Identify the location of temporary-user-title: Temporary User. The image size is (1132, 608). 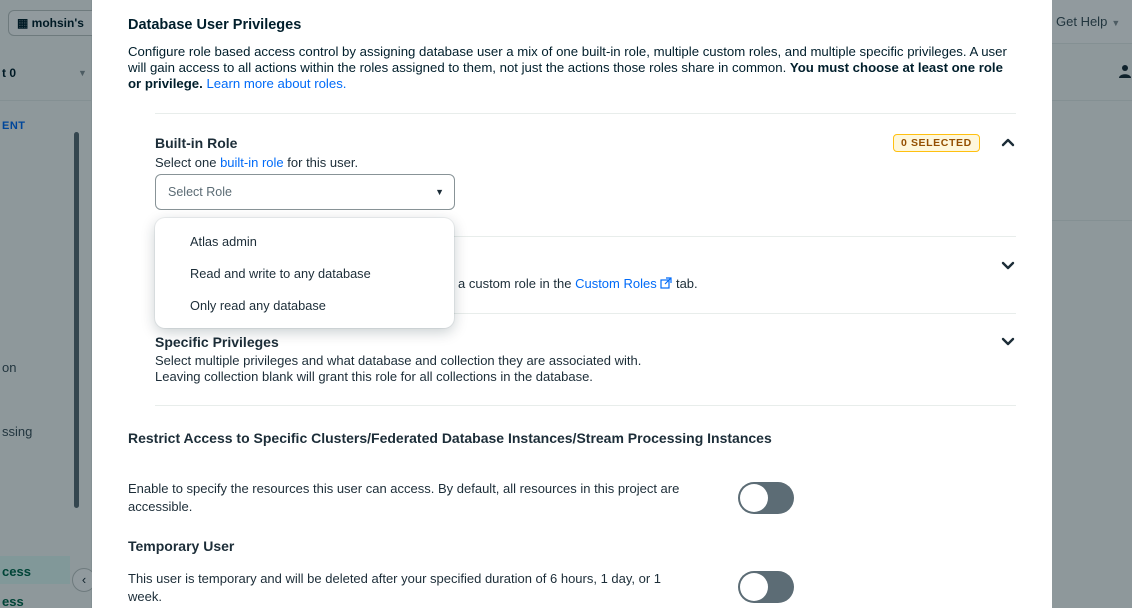
(181, 546).